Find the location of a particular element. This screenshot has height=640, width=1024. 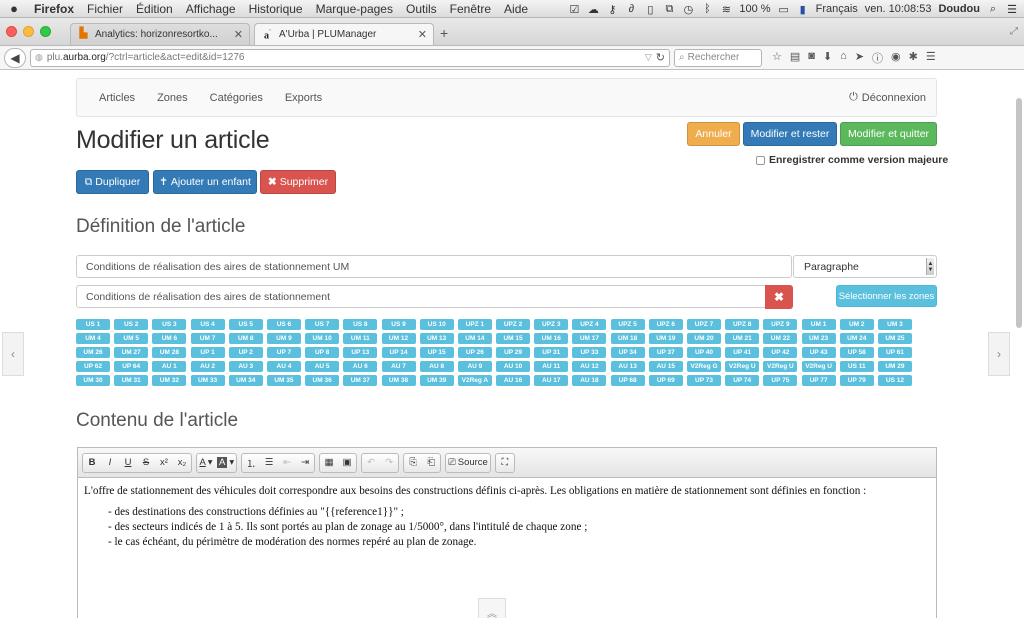

zone-tag: UP 15 is located at coordinates (436, 352).